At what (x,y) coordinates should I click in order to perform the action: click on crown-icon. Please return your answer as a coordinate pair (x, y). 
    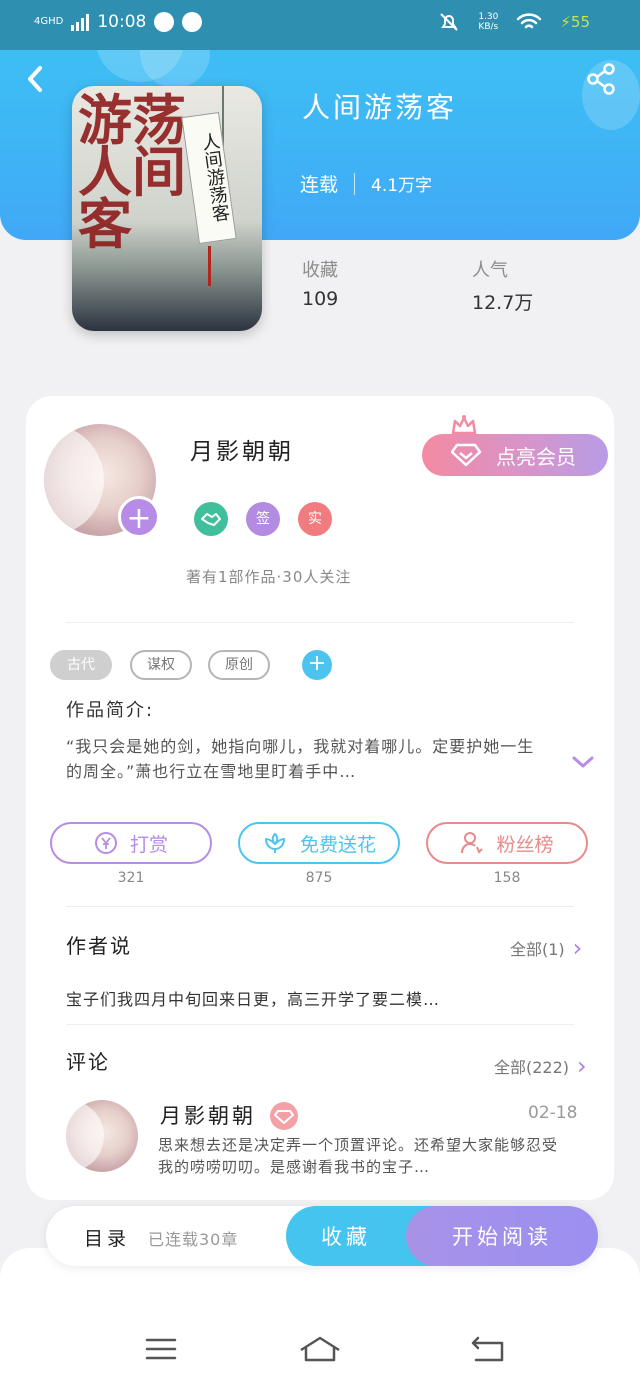
    Looking at the image, I should click on (464, 425).